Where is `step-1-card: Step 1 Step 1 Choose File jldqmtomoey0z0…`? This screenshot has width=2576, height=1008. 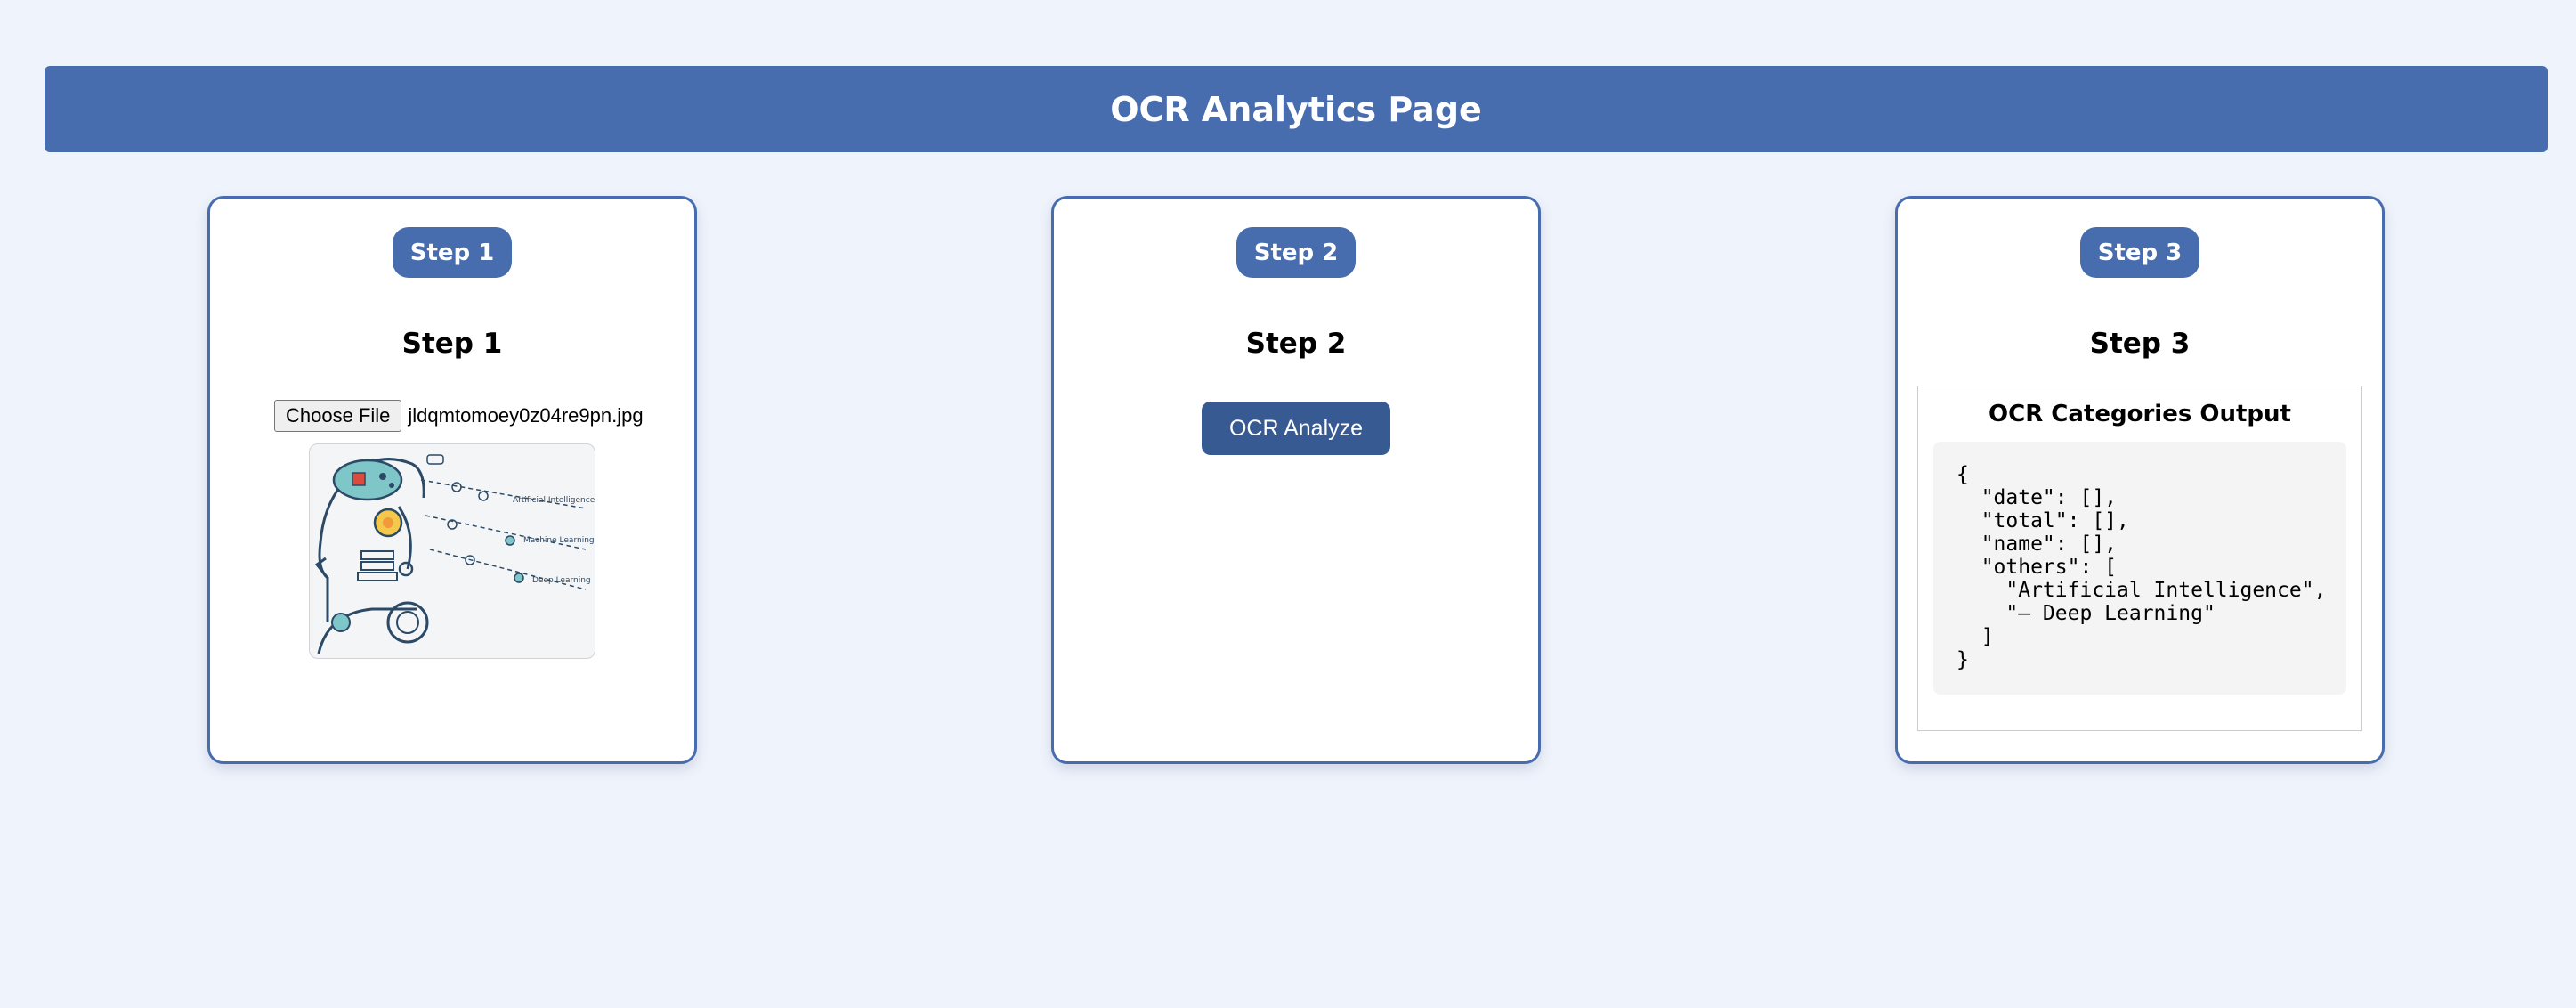
step-1-card: Step 1 Step 1 Choose File jldqmtomoey0z0… is located at coordinates (452, 480).